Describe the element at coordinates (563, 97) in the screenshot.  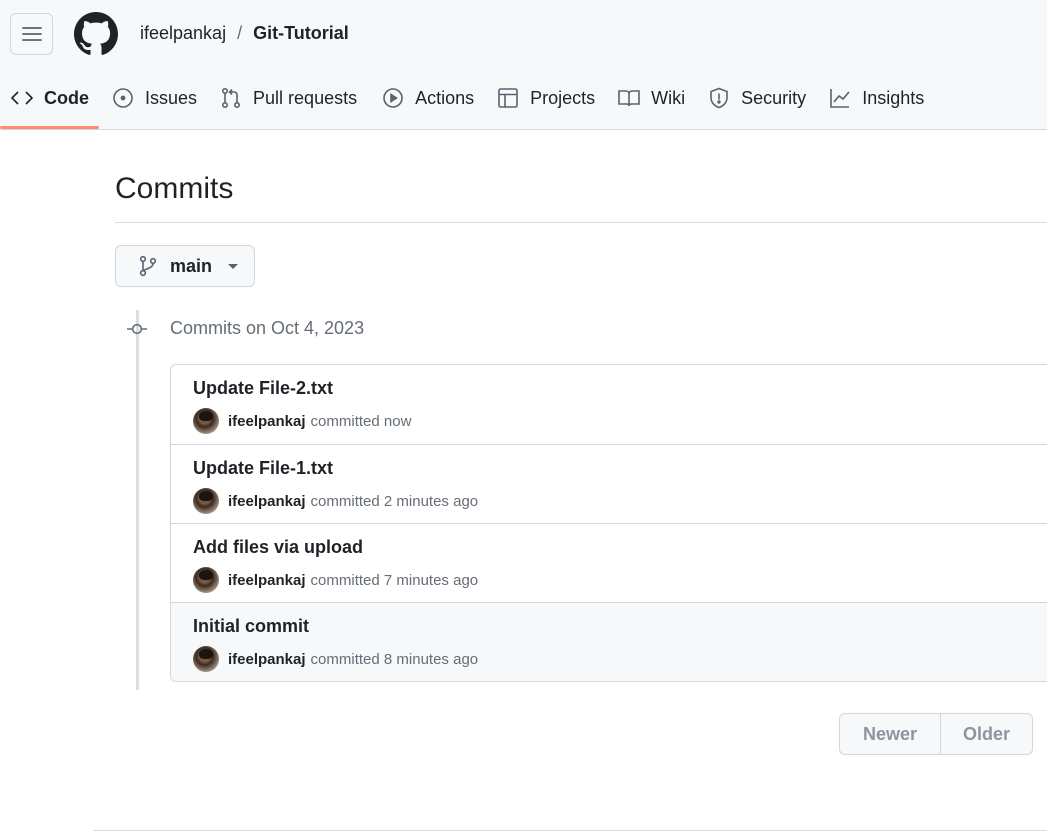
I see `tab-label: Projects` at that location.